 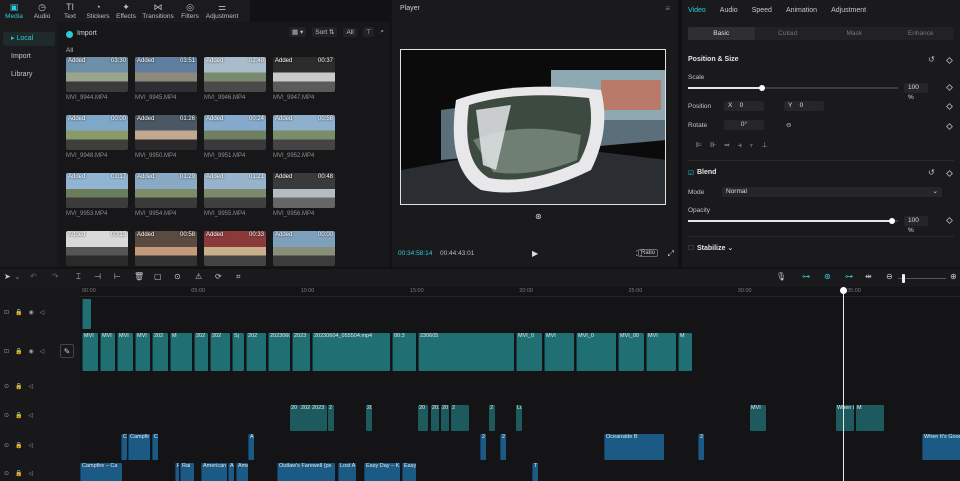 I want to click on text-clip: Lullab, so click(x=519, y=418).